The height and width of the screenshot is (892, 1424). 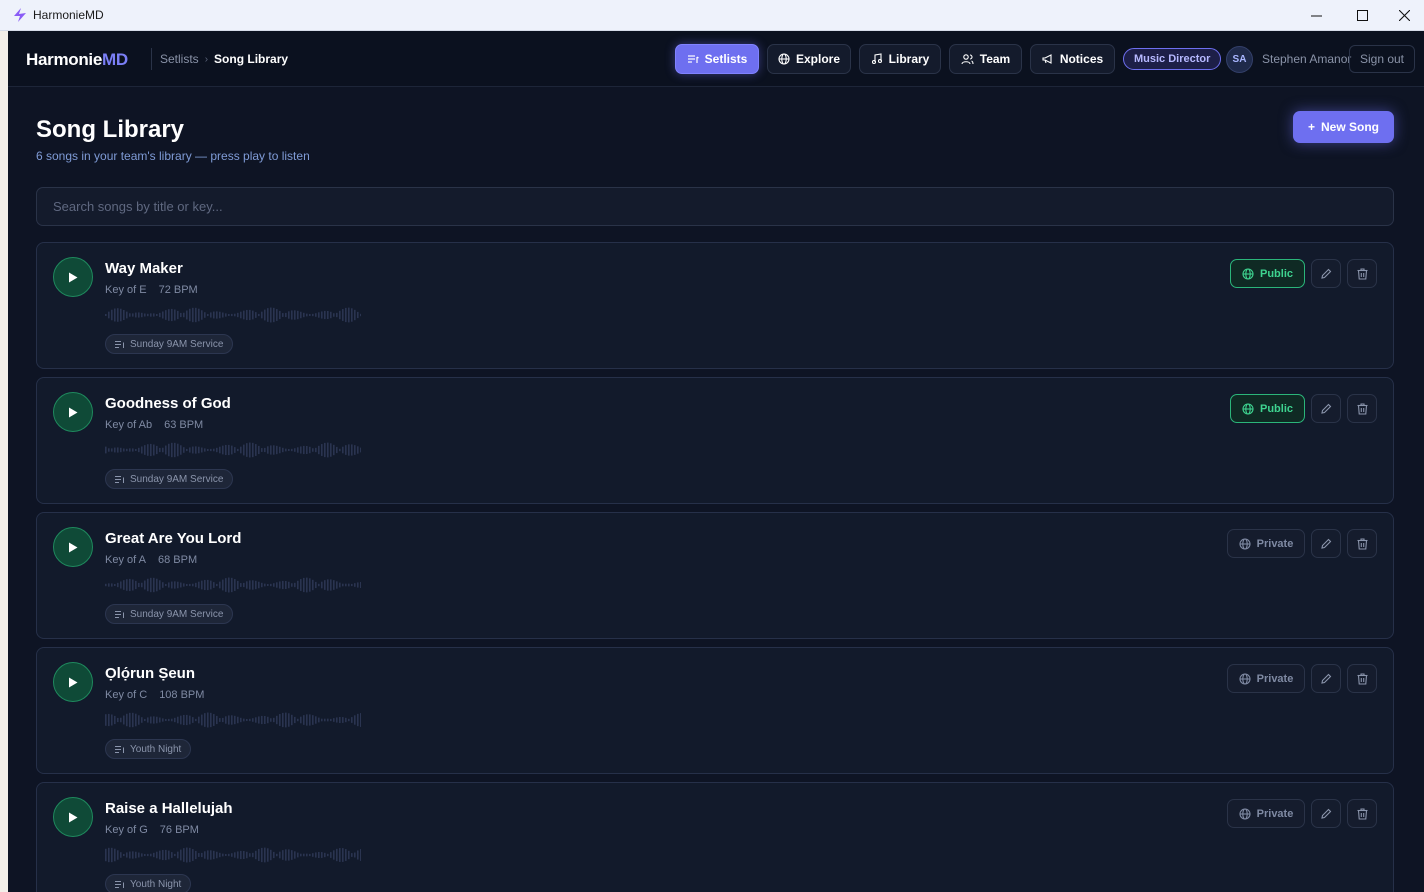 What do you see at coordinates (144, 268) in the screenshot?
I see `song-title: Way Maker` at bounding box center [144, 268].